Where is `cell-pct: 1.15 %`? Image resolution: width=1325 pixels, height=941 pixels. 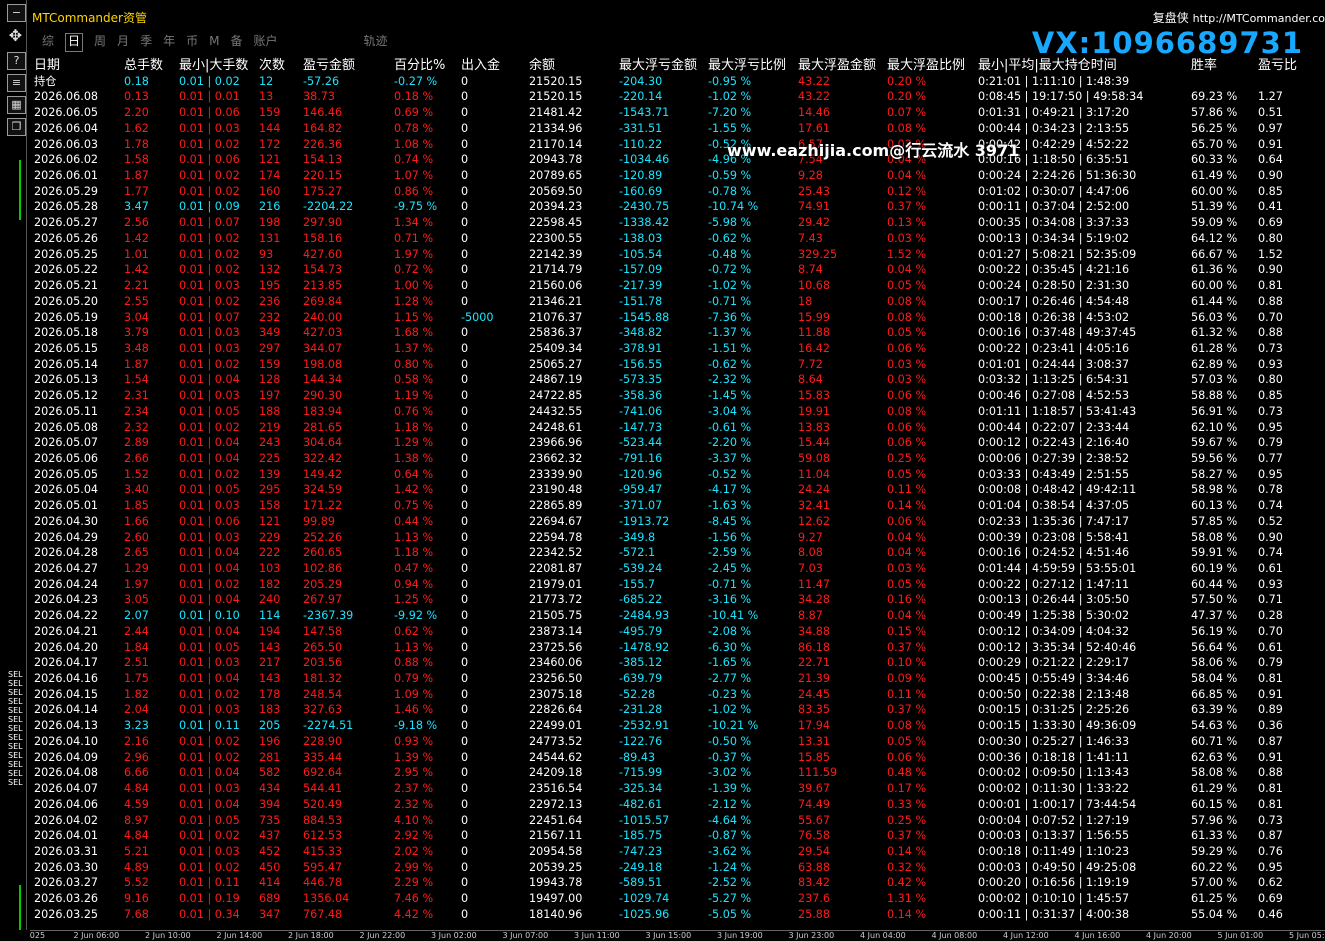 cell-pct: 1.15 % is located at coordinates (414, 317).